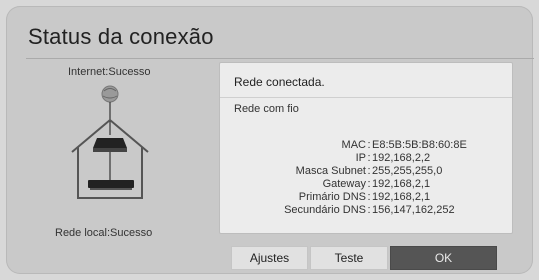 This screenshot has height=280, width=539. I want to click on connection-state: Rede conectada., so click(279, 82).